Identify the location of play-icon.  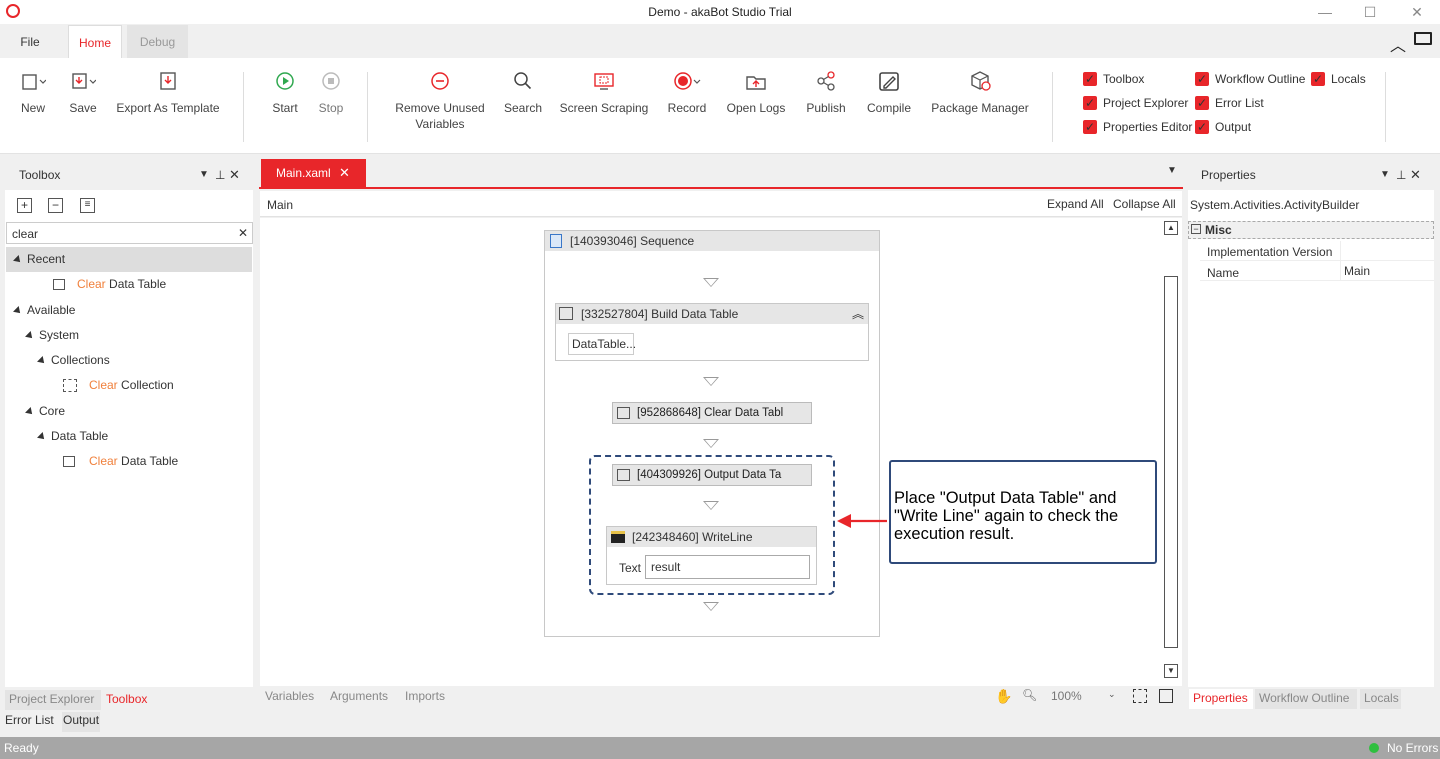
(285, 81).